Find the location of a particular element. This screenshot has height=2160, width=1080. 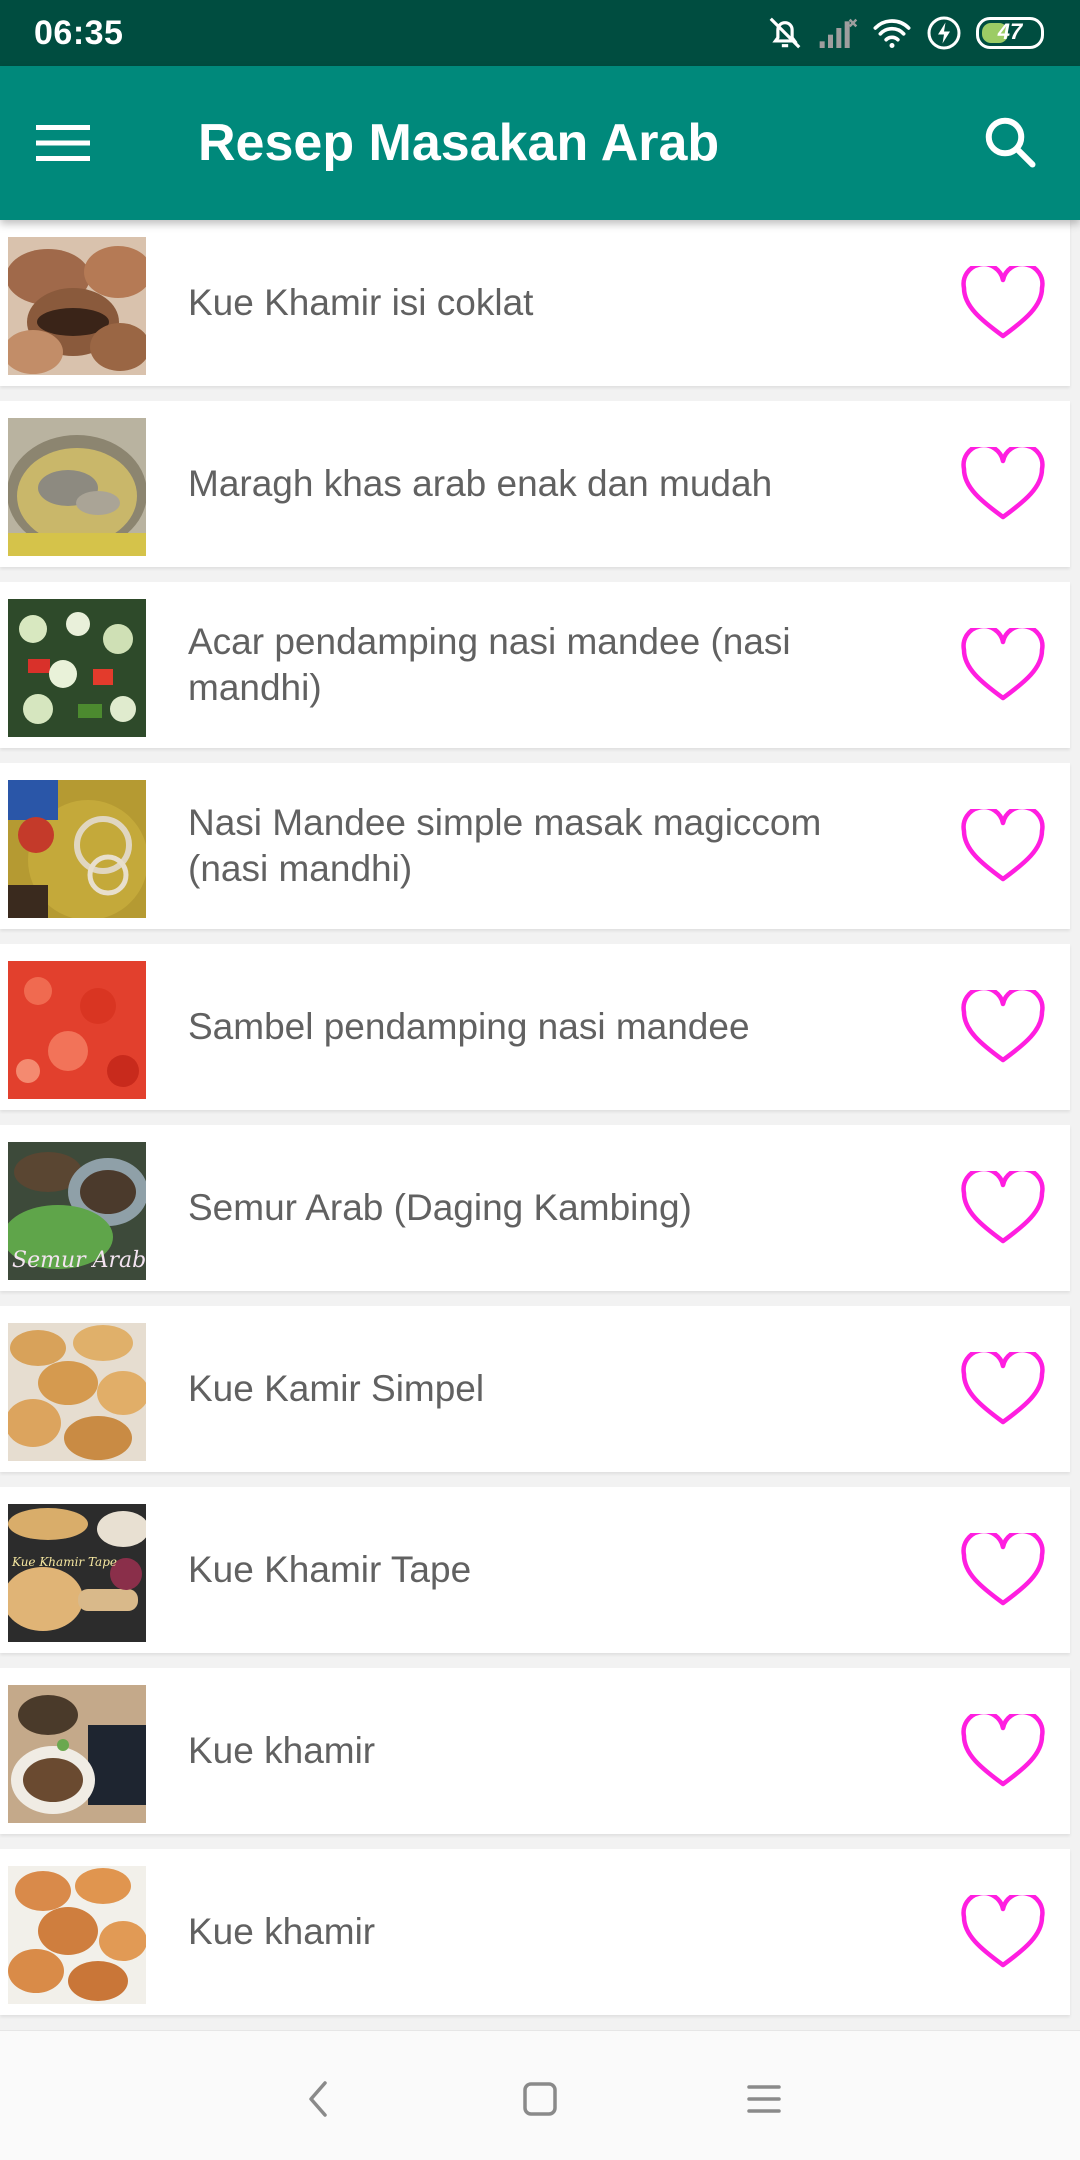

recipe-title: Maragh khas arab enak dan mudah is located at coordinates (480, 483).